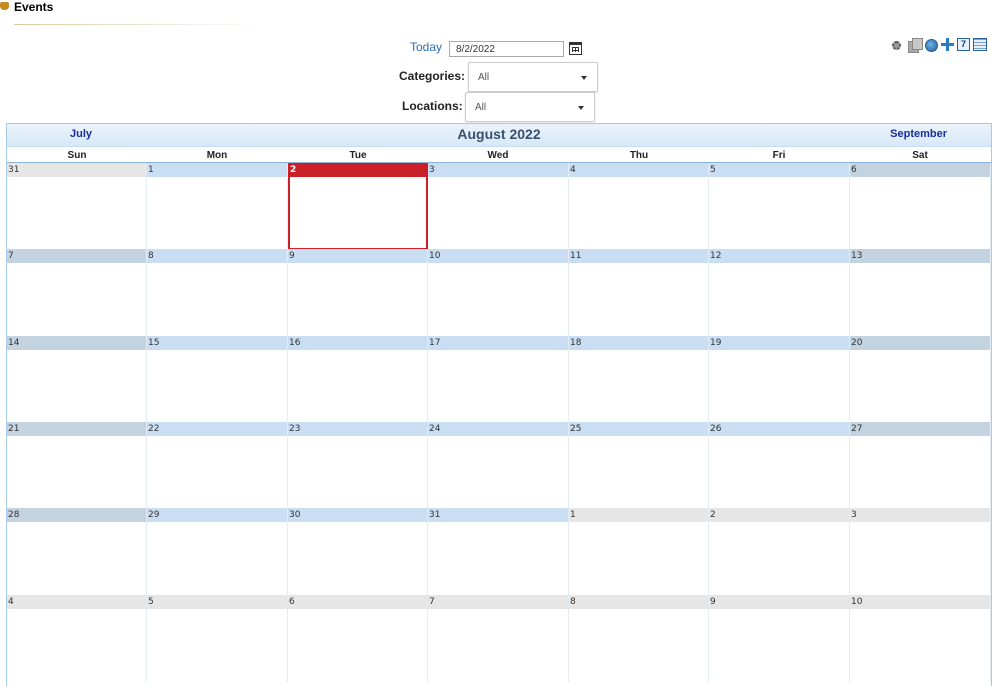  I want to click on day-number: 21, so click(76, 429).